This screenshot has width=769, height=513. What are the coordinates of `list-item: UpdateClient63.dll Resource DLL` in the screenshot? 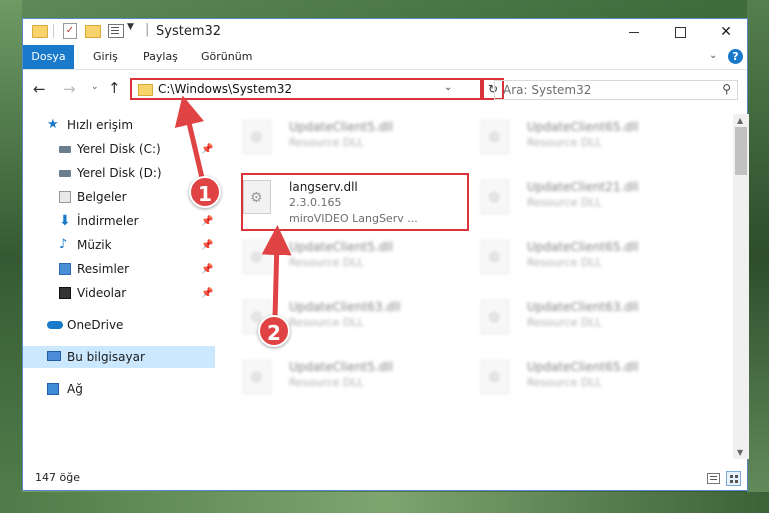 It's located at (586, 322).